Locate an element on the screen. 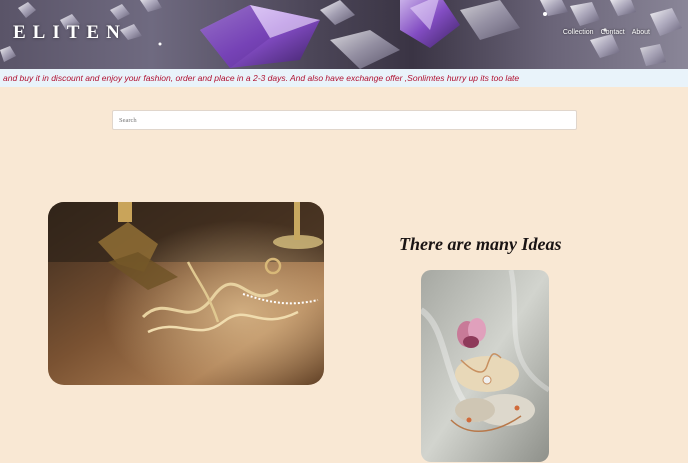 This screenshot has height=463, width=688. nav-link-contact: Contact is located at coordinates (613, 32).